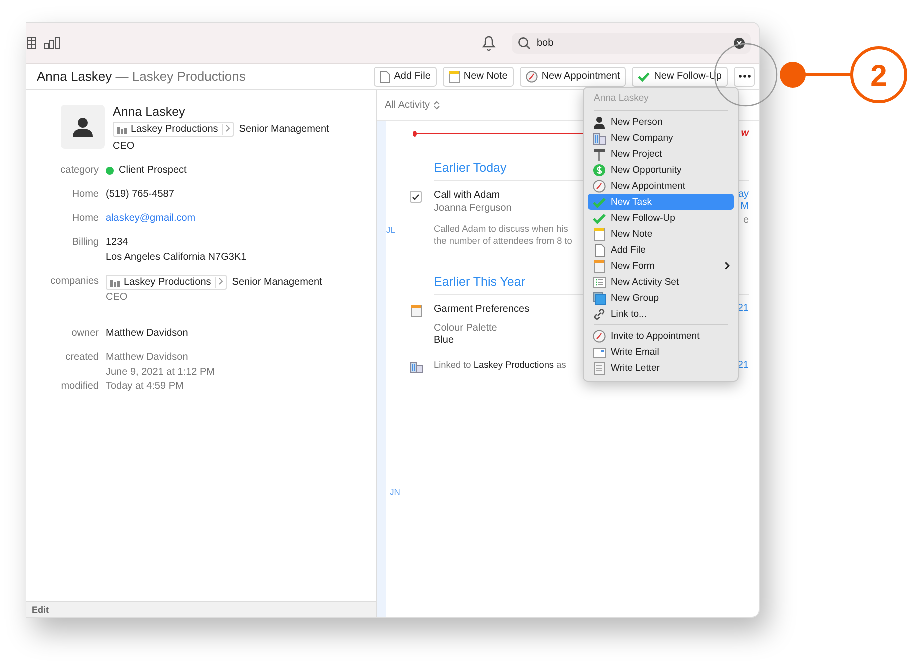 This screenshot has height=668, width=910. What do you see at coordinates (599, 314) in the screenshot?
I see `link-icon` at bounding box center [599, 314].